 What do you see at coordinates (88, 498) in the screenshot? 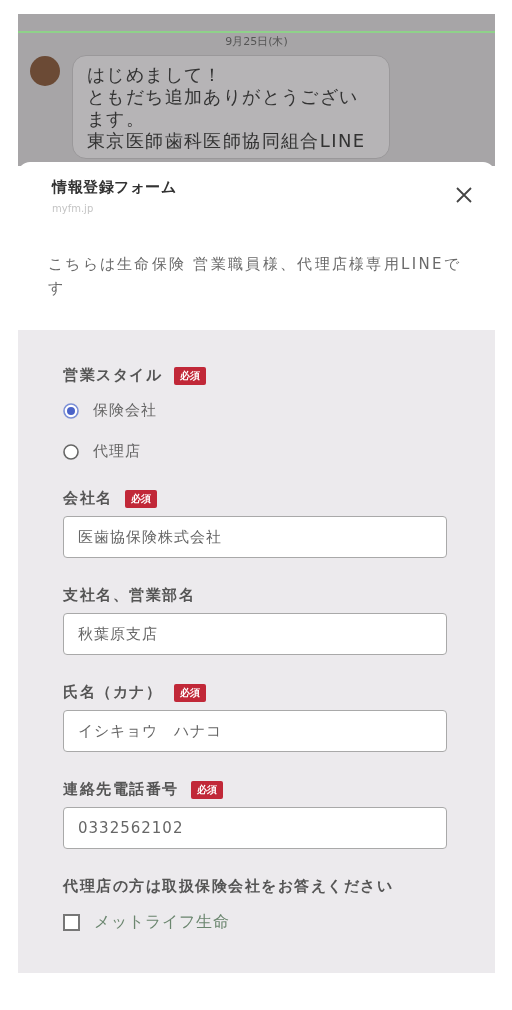
I see `field-label: 会社名` at bounding box center [88, 498].